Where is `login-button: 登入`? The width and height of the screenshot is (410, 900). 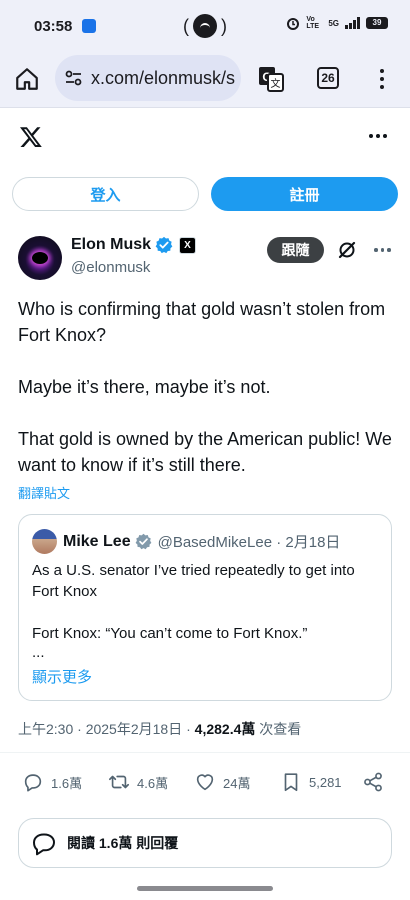 login-button: 登入 is located at coordinates (105, 194).